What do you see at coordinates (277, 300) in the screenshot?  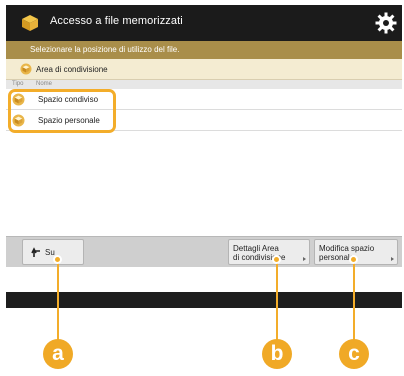 I see `callout-line-b` at bounding box center [277, 300].